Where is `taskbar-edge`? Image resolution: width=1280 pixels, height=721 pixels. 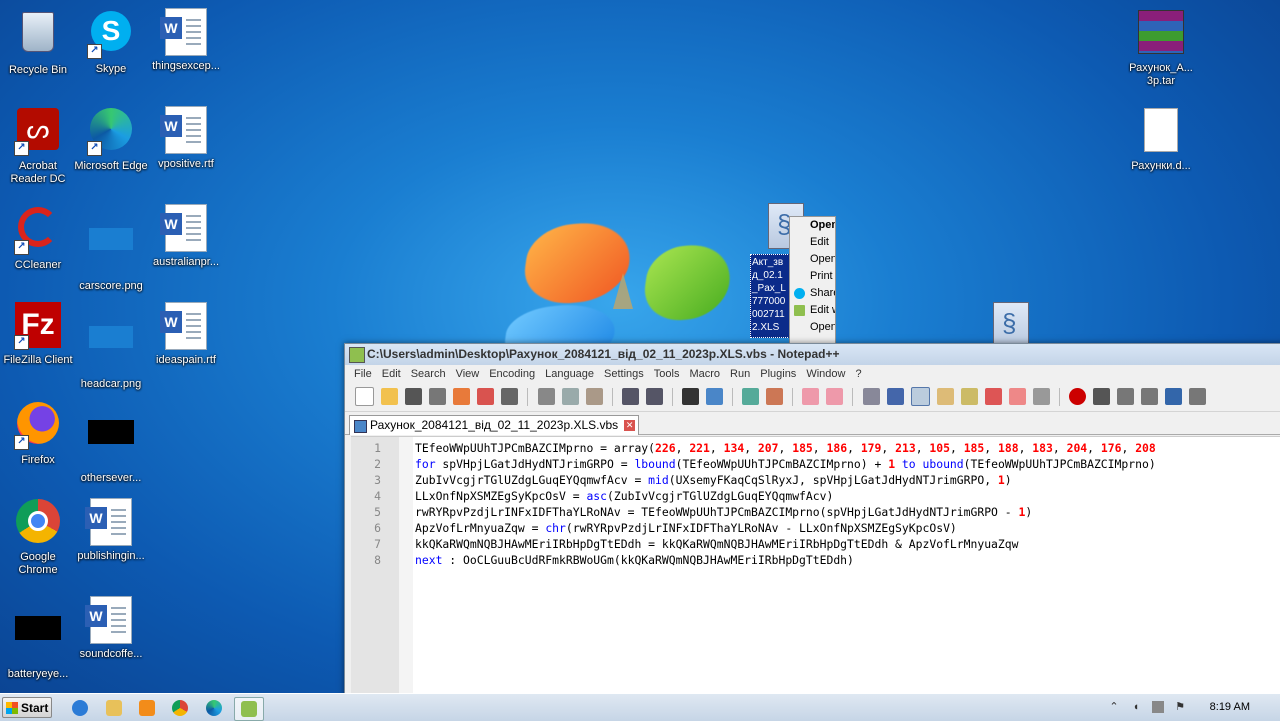 taskbar-edge is located at coordinates (214, 708).